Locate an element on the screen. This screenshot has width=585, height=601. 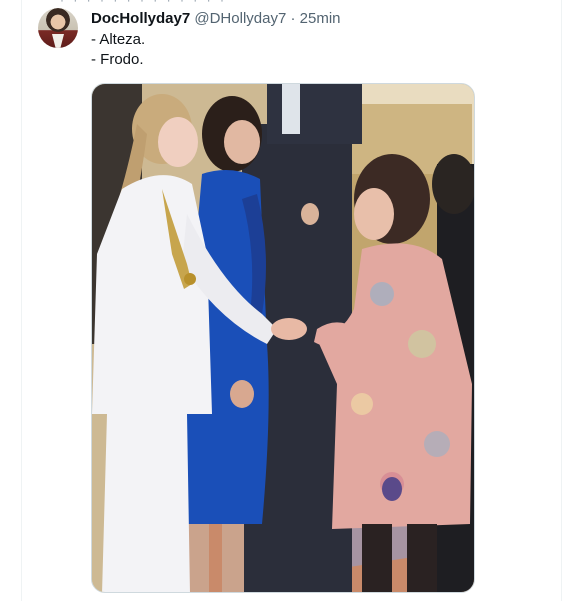
man-upper-body is located at coordinates (314, 114).